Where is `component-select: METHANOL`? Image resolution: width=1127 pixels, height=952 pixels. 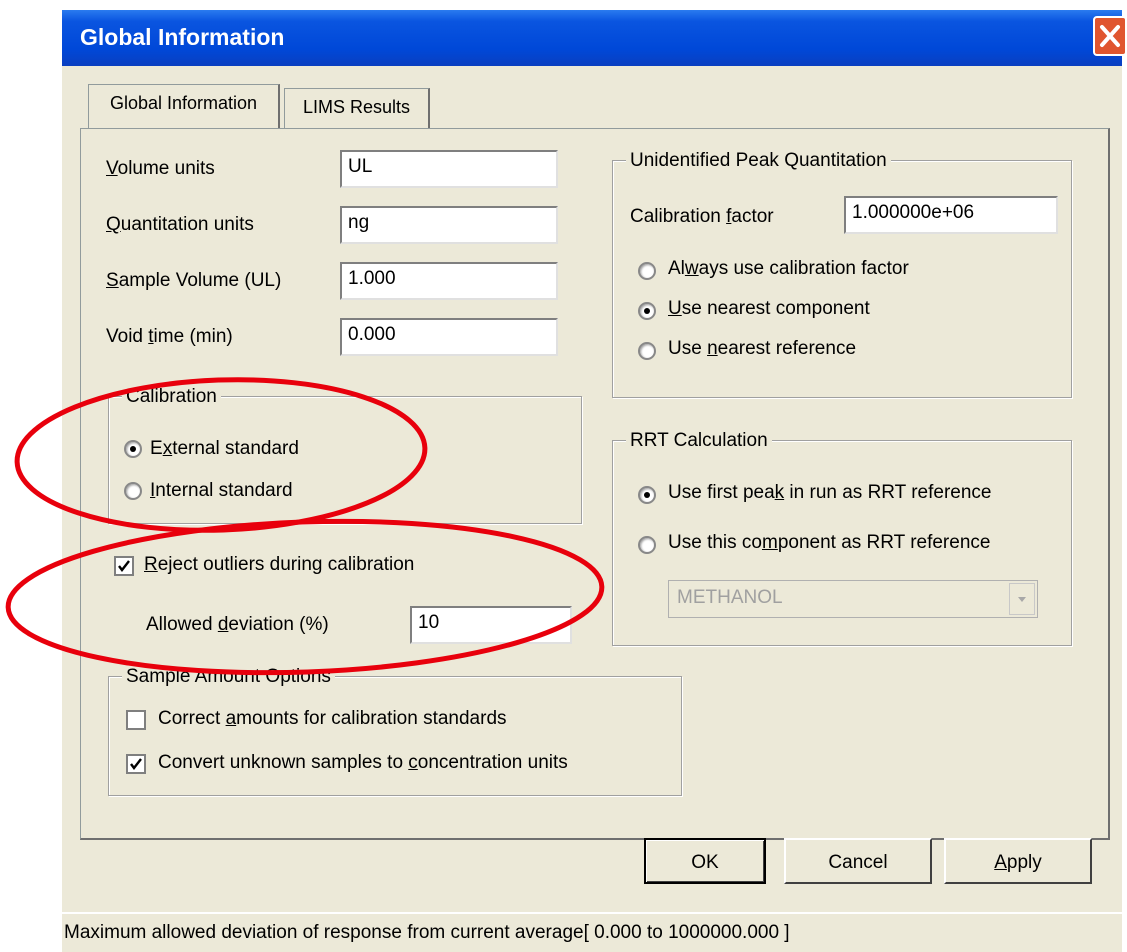
component-select: METHANOL is located at coordinates (853, 599).